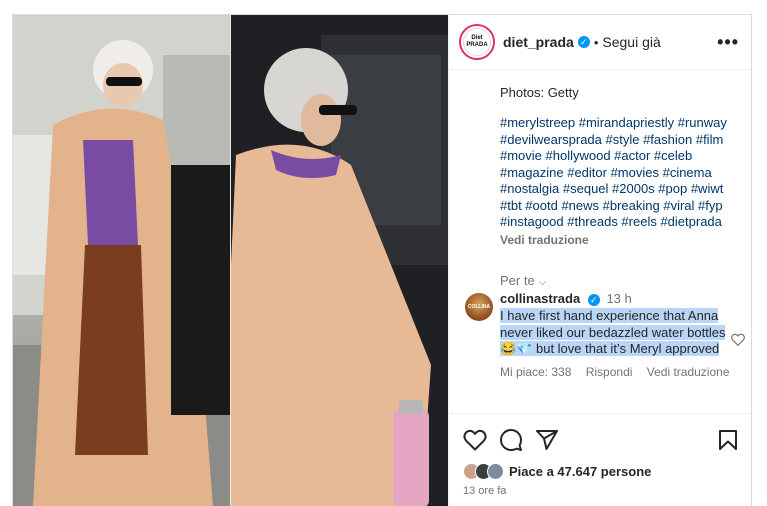 This screenshot has width=767, height=506. What do you see at coordinates (593, 299) in the screenshot?
I see `commenter-verified-badge-icon: ✓` at bounding box center [593, 299].